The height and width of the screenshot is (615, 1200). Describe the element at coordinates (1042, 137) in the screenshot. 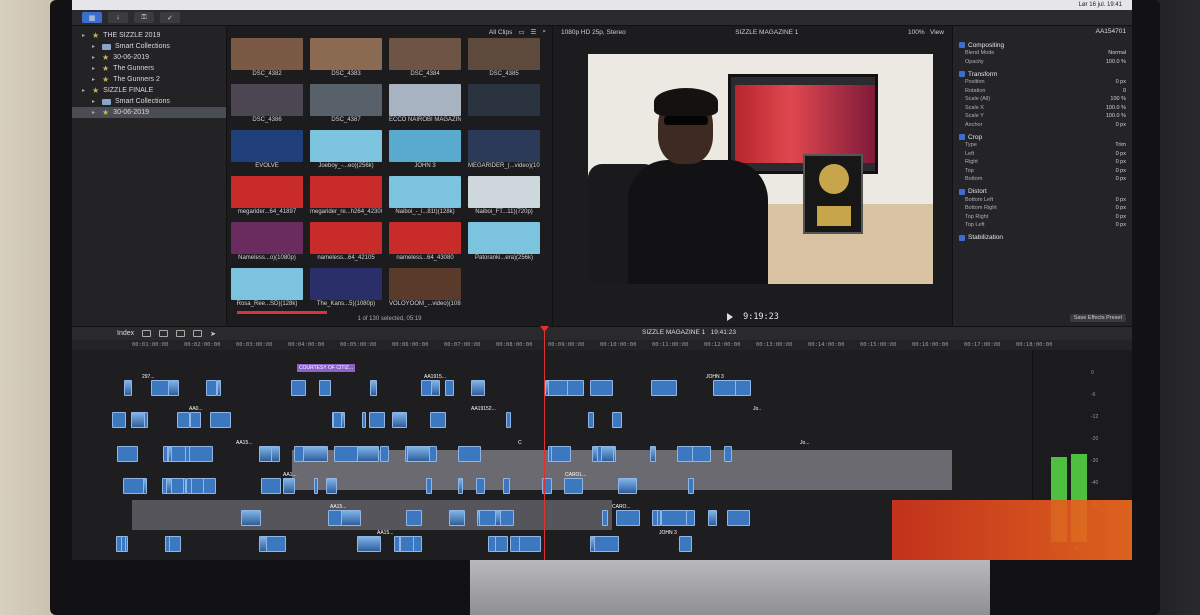

I see `inspector-section: Crop` at that location.